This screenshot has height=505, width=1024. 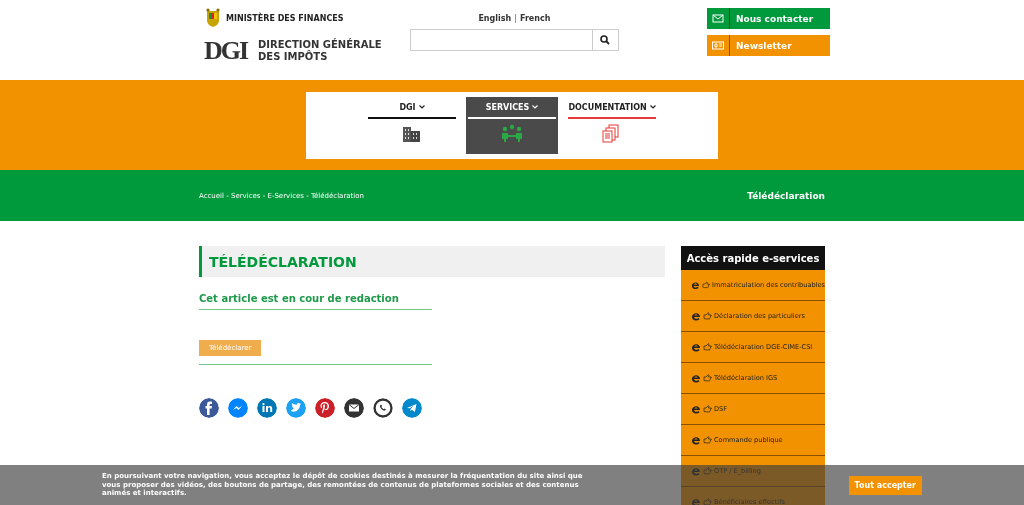 I want to click on menu-tab: SERVICES, so click(x=512, y=125).